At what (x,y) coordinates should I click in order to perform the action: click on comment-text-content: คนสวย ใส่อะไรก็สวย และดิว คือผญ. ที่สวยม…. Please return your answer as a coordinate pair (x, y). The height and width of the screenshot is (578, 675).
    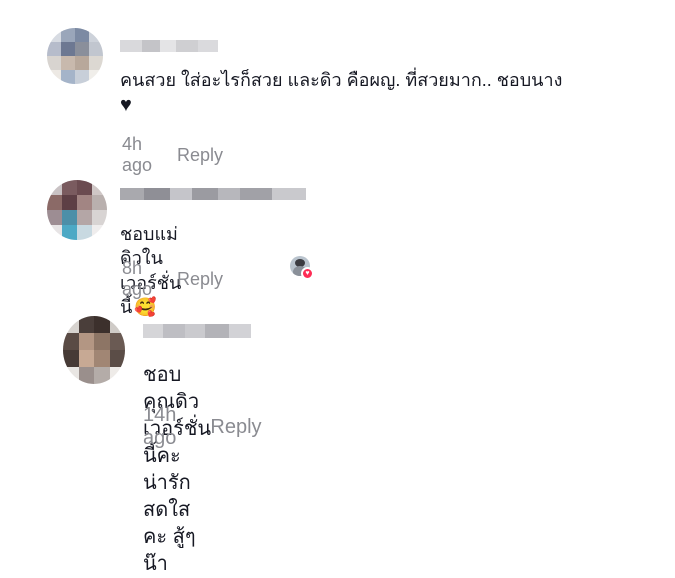
    Looking at the image, I should click on (341, 80).